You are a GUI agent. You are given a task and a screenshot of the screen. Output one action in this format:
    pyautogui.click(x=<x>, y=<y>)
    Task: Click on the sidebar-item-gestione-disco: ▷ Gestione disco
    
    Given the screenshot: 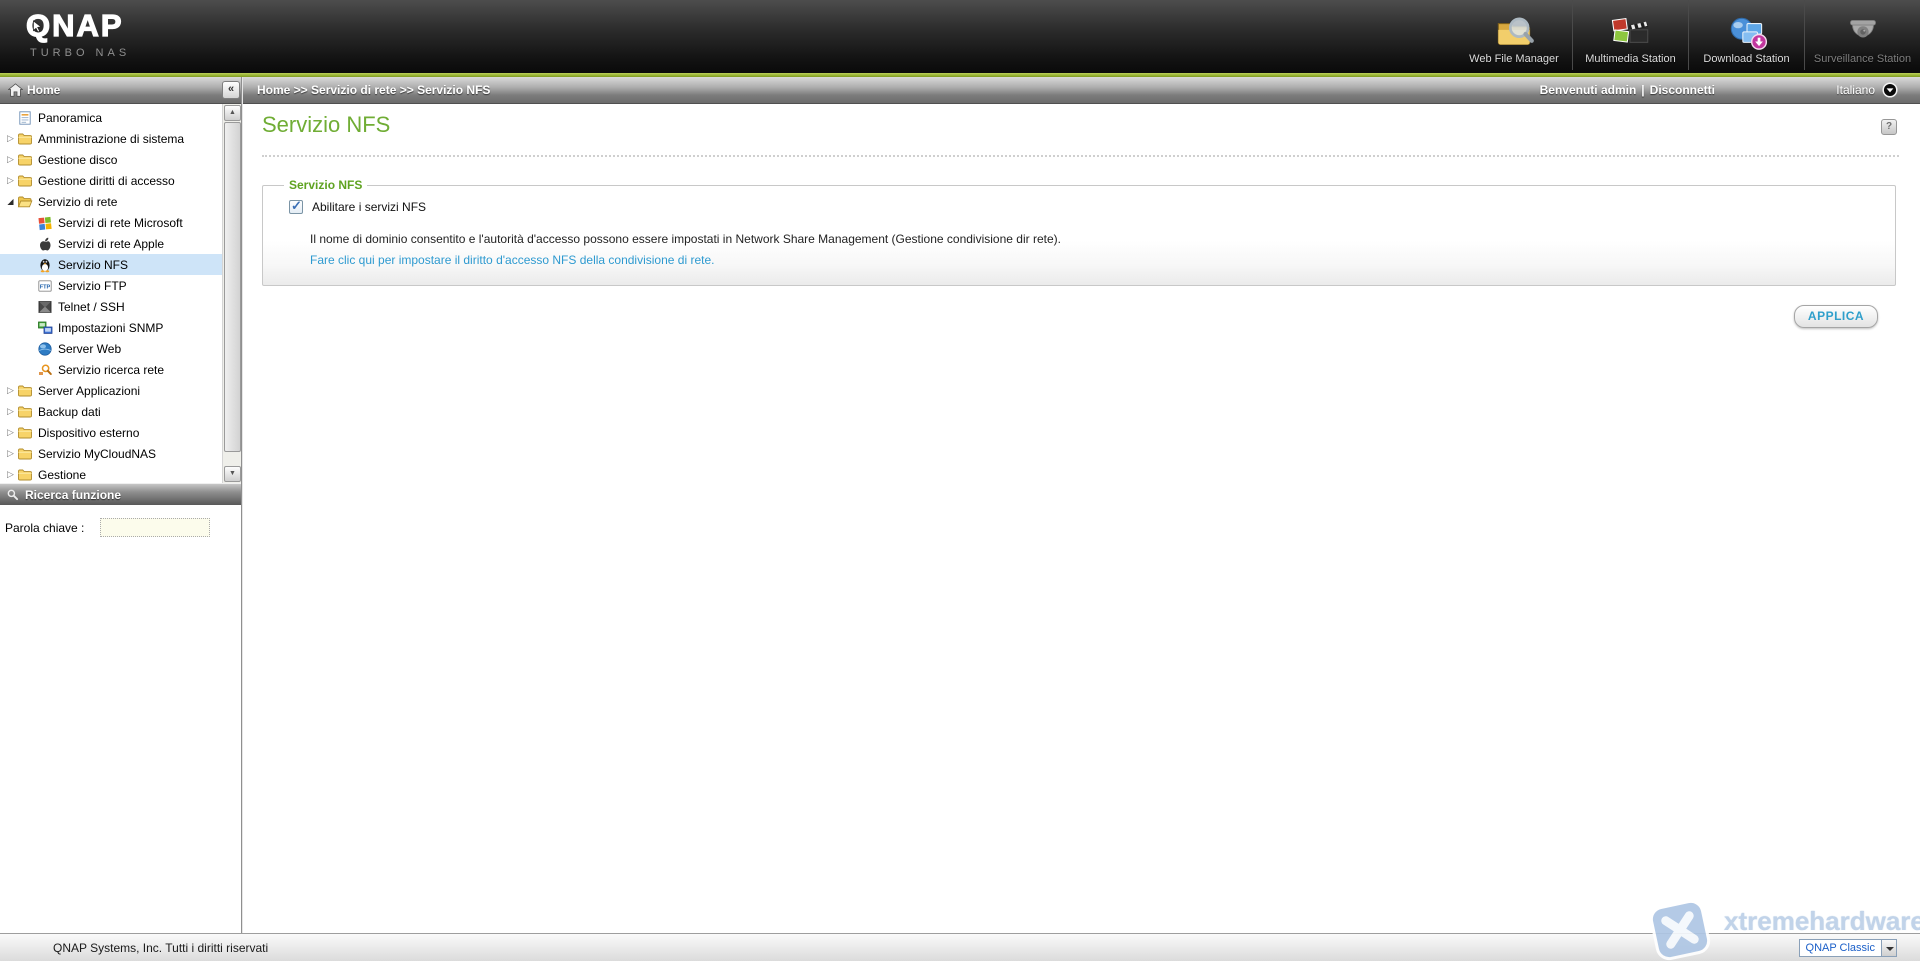 What is the action you would take?
    pyautogui.click(x=111, y=159)
    